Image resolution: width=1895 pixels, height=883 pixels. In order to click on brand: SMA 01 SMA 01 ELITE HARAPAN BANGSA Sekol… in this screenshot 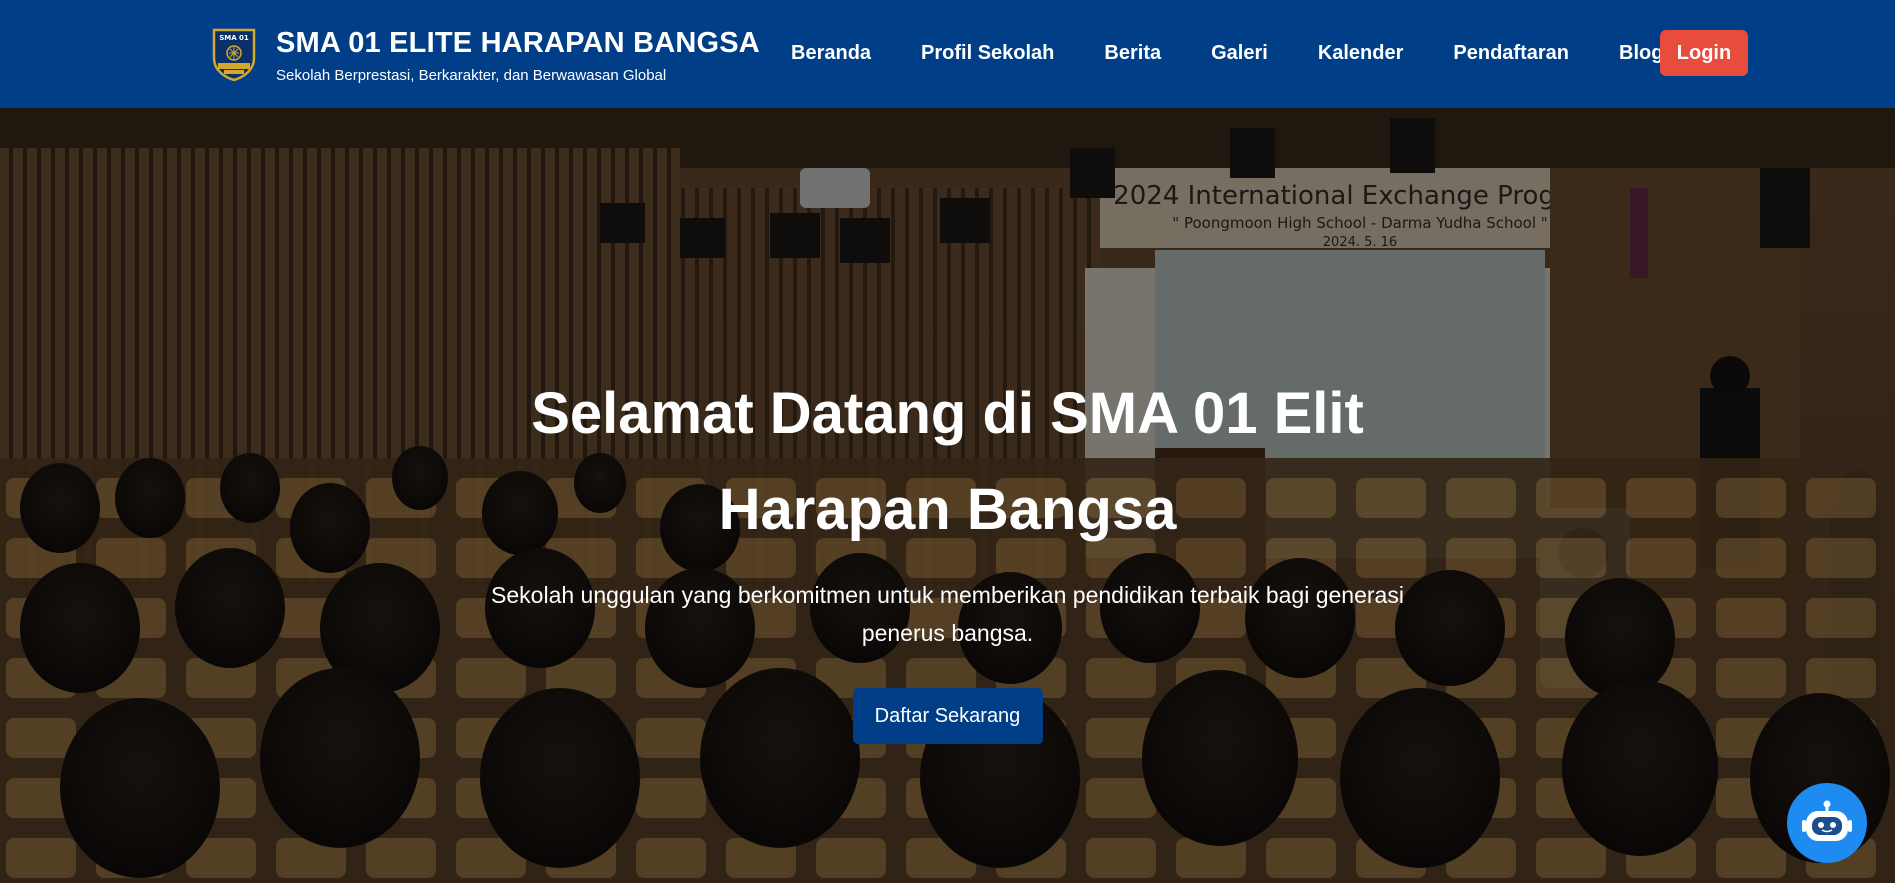, I will do `click(485, 56)`.